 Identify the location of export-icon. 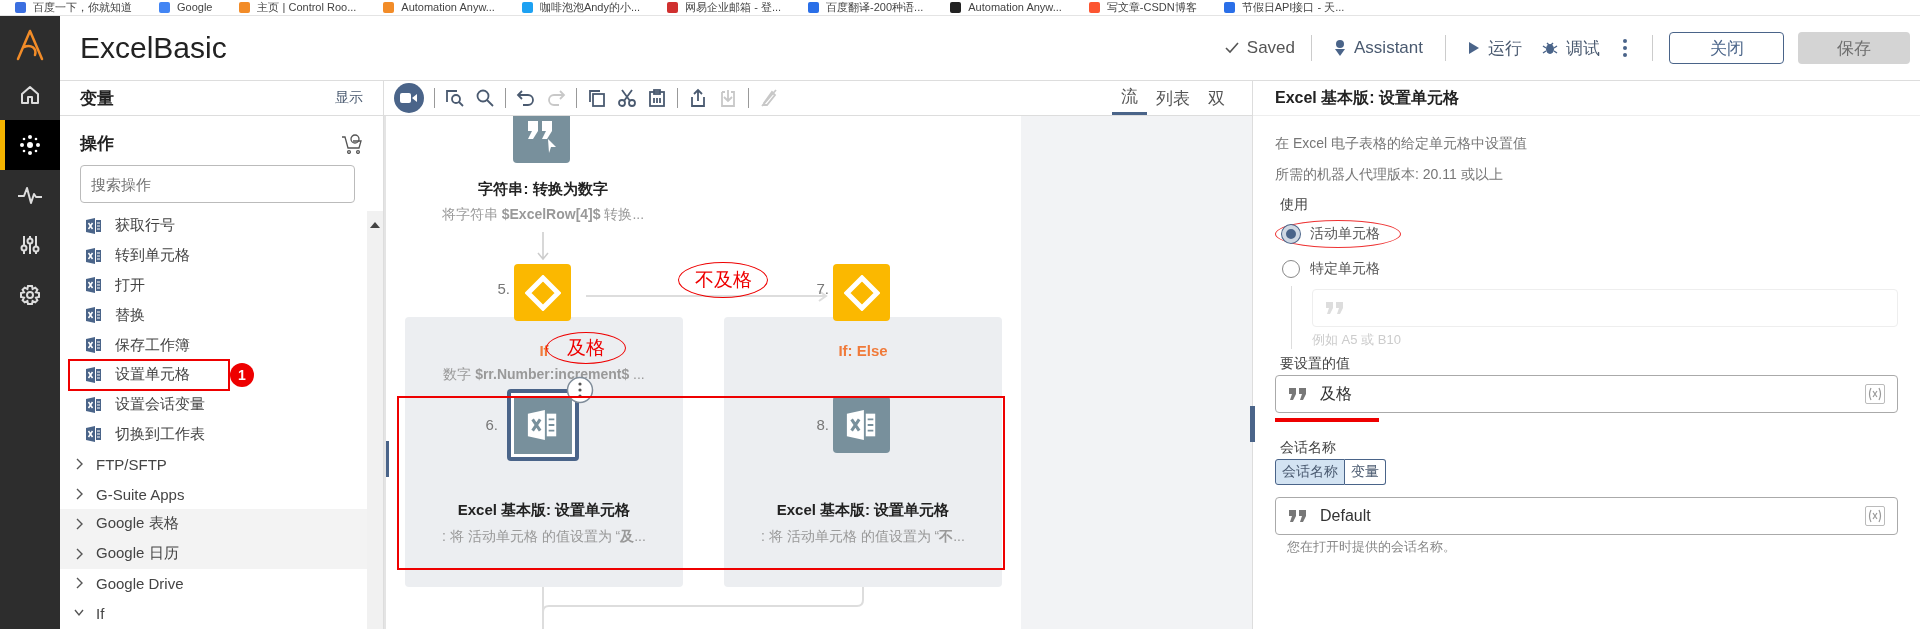
(698, 98).